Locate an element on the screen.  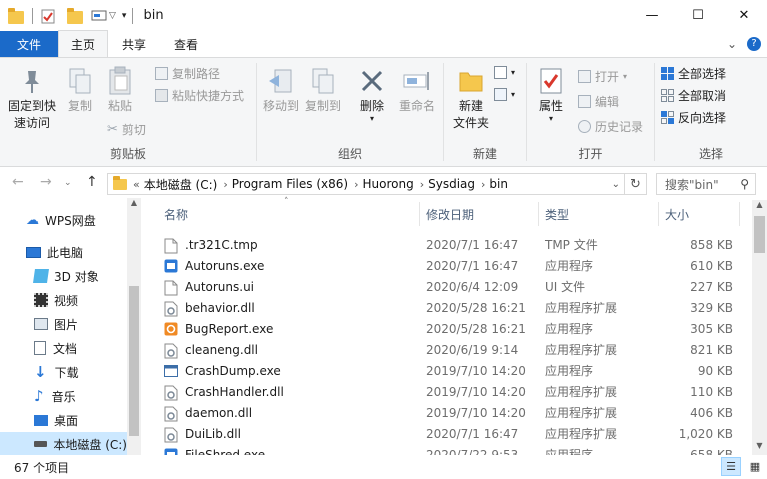
edit-button: 编辑 is located at coordinates (598, 101).